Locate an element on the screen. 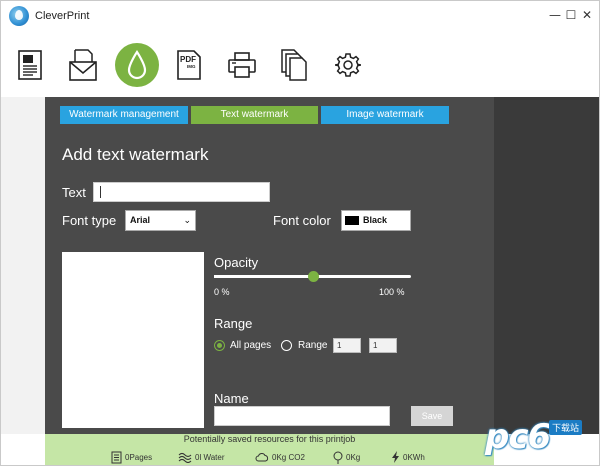 This screenshot has height=466, width=600. toolbar-email-button is located at coordinates (83, 65).